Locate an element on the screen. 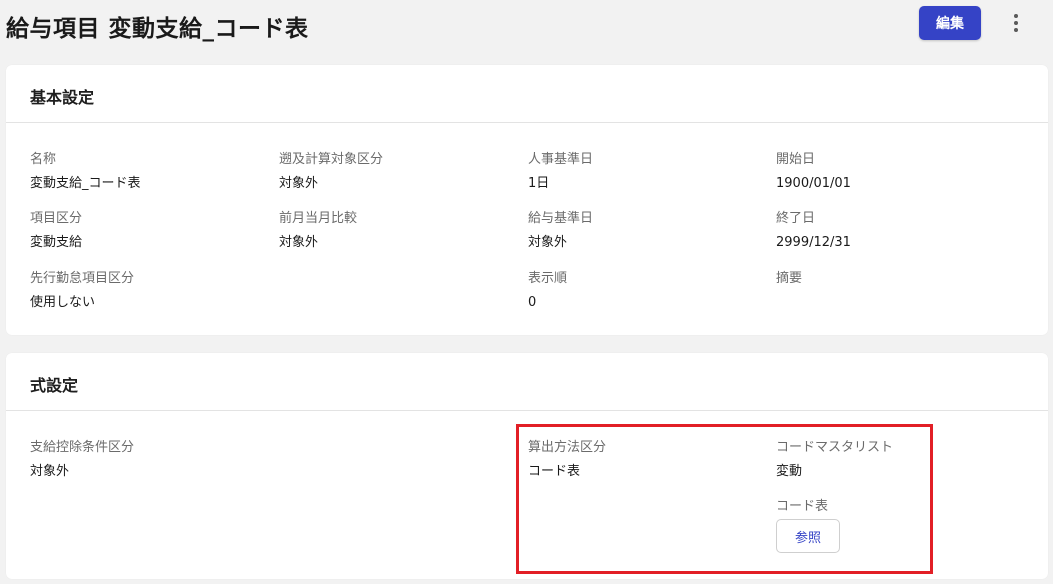 Image resolution: width=1053 pixels, height=584 pixels. field-hr-base-date: 人事基準日 1日 is located at coordinates (560, 172).